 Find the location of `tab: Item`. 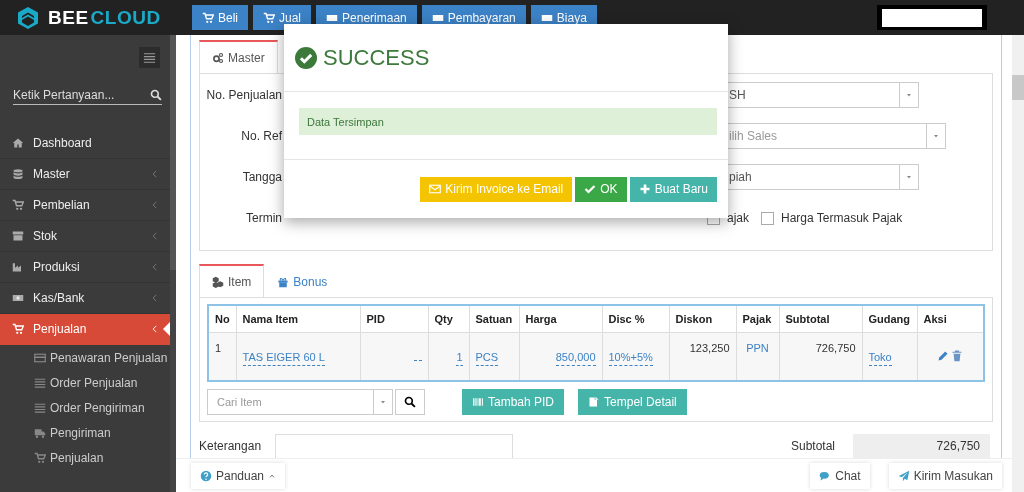

tab: Item is located at coordinates (232, 280).